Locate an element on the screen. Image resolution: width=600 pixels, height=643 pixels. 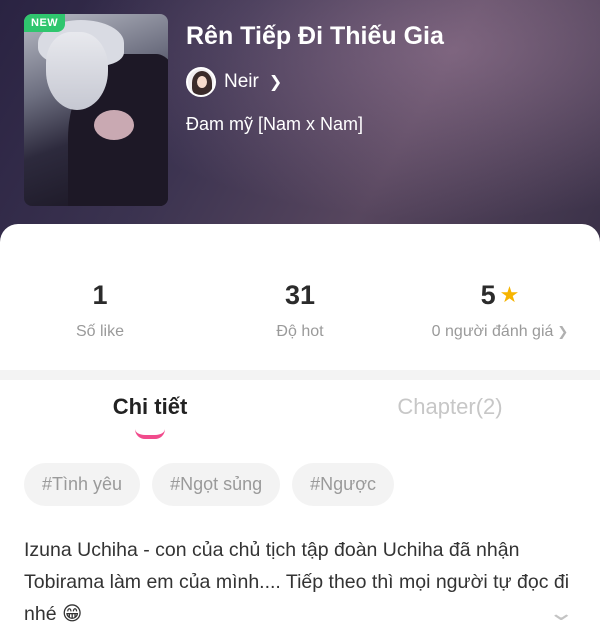
tab-bar: Chi tiết Chapter(2) is located at coordinates (300, 407).